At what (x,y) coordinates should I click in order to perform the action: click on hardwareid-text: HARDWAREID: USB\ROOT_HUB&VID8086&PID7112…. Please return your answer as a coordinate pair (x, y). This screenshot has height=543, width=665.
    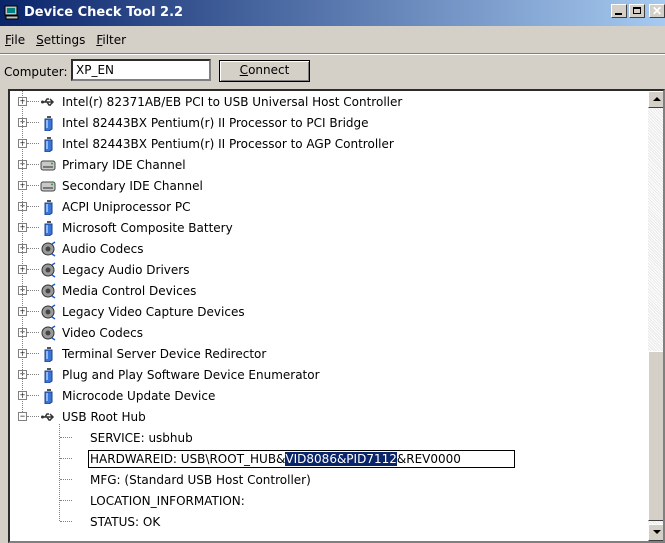
    Looking at the image, I should click on (275, 459).